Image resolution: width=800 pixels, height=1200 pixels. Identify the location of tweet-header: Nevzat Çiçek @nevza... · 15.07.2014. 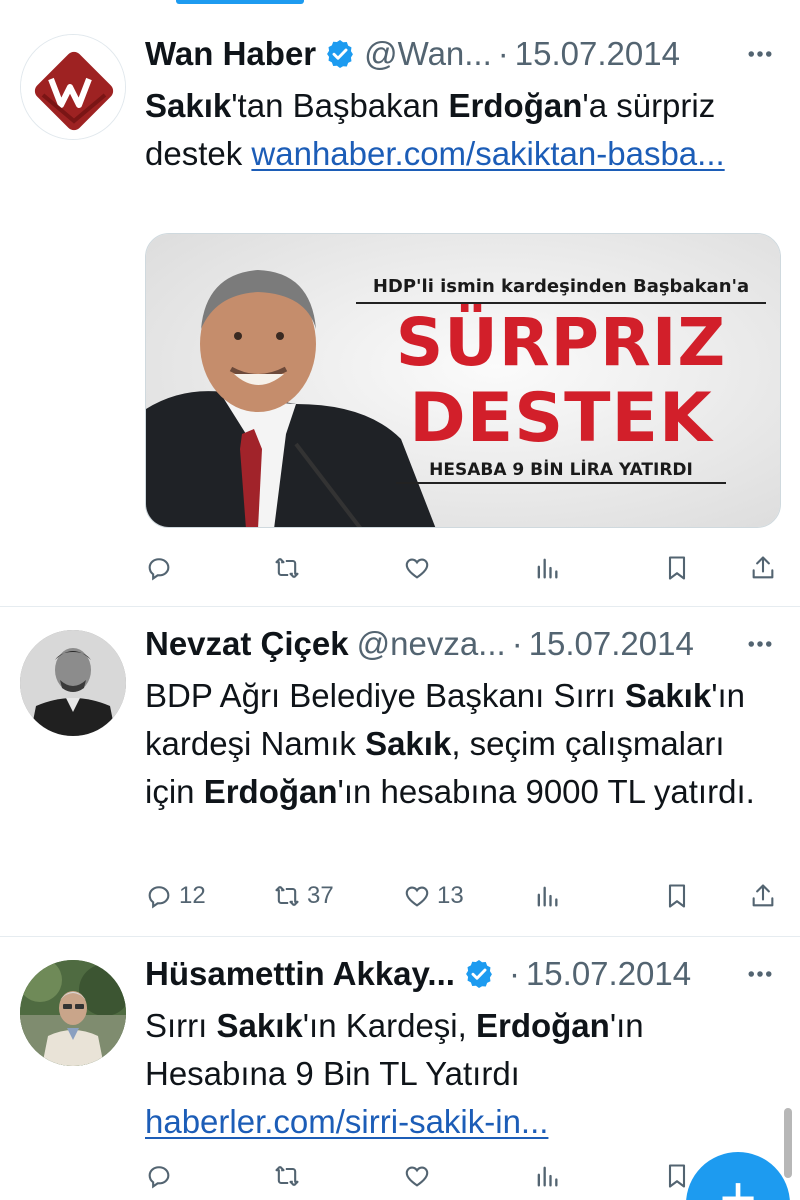
(462, 644).